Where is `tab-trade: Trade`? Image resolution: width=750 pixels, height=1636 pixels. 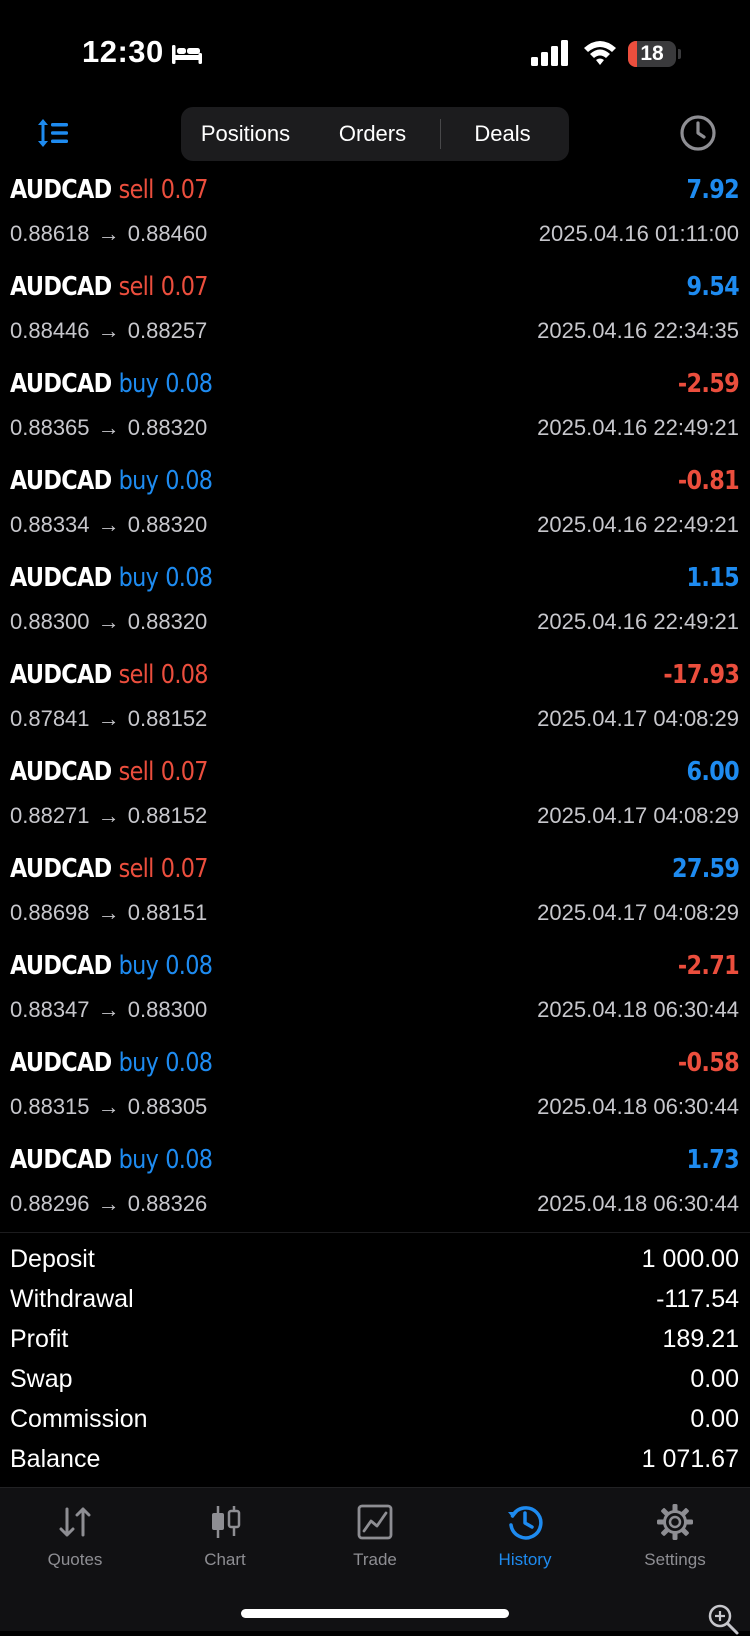 tab-trade: Trade is located at coordinates (375, 1538).